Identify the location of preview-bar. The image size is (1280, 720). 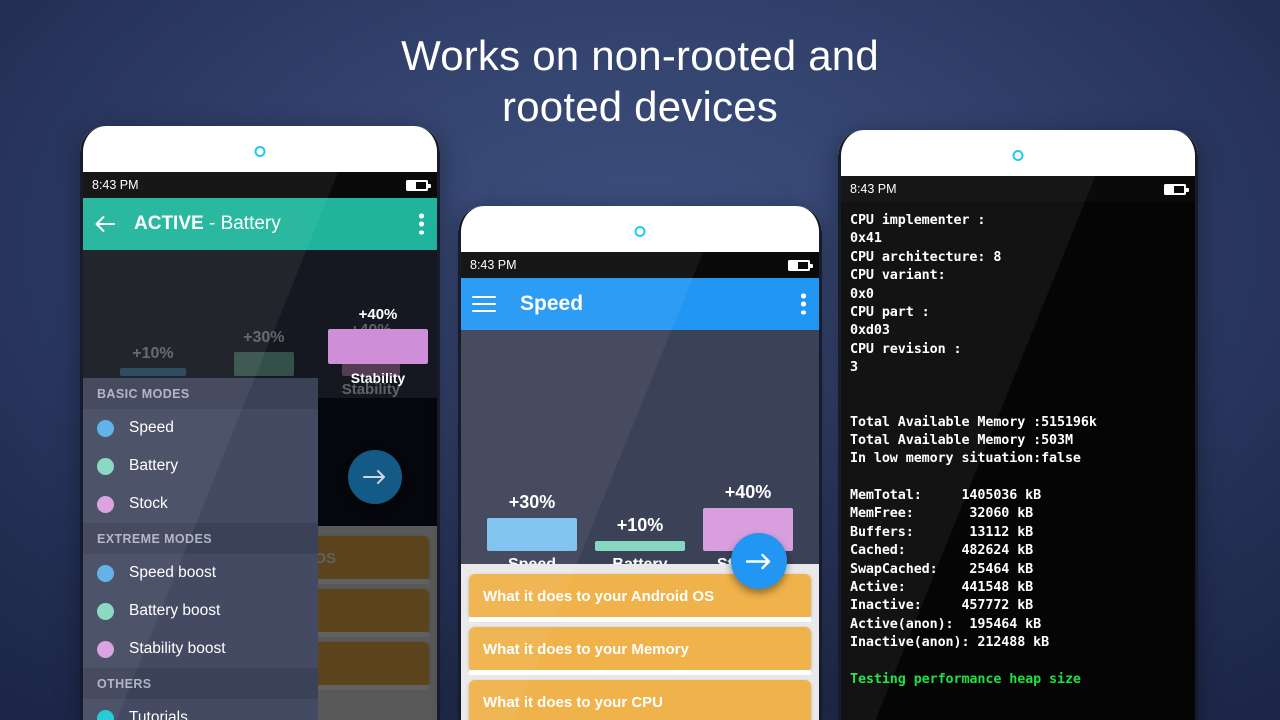
(378, 346).